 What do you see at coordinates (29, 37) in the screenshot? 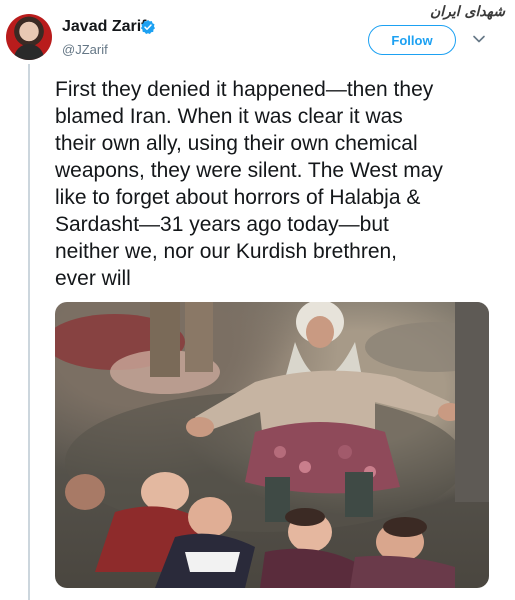
I see `avatar` at bounding box center [29, 37].